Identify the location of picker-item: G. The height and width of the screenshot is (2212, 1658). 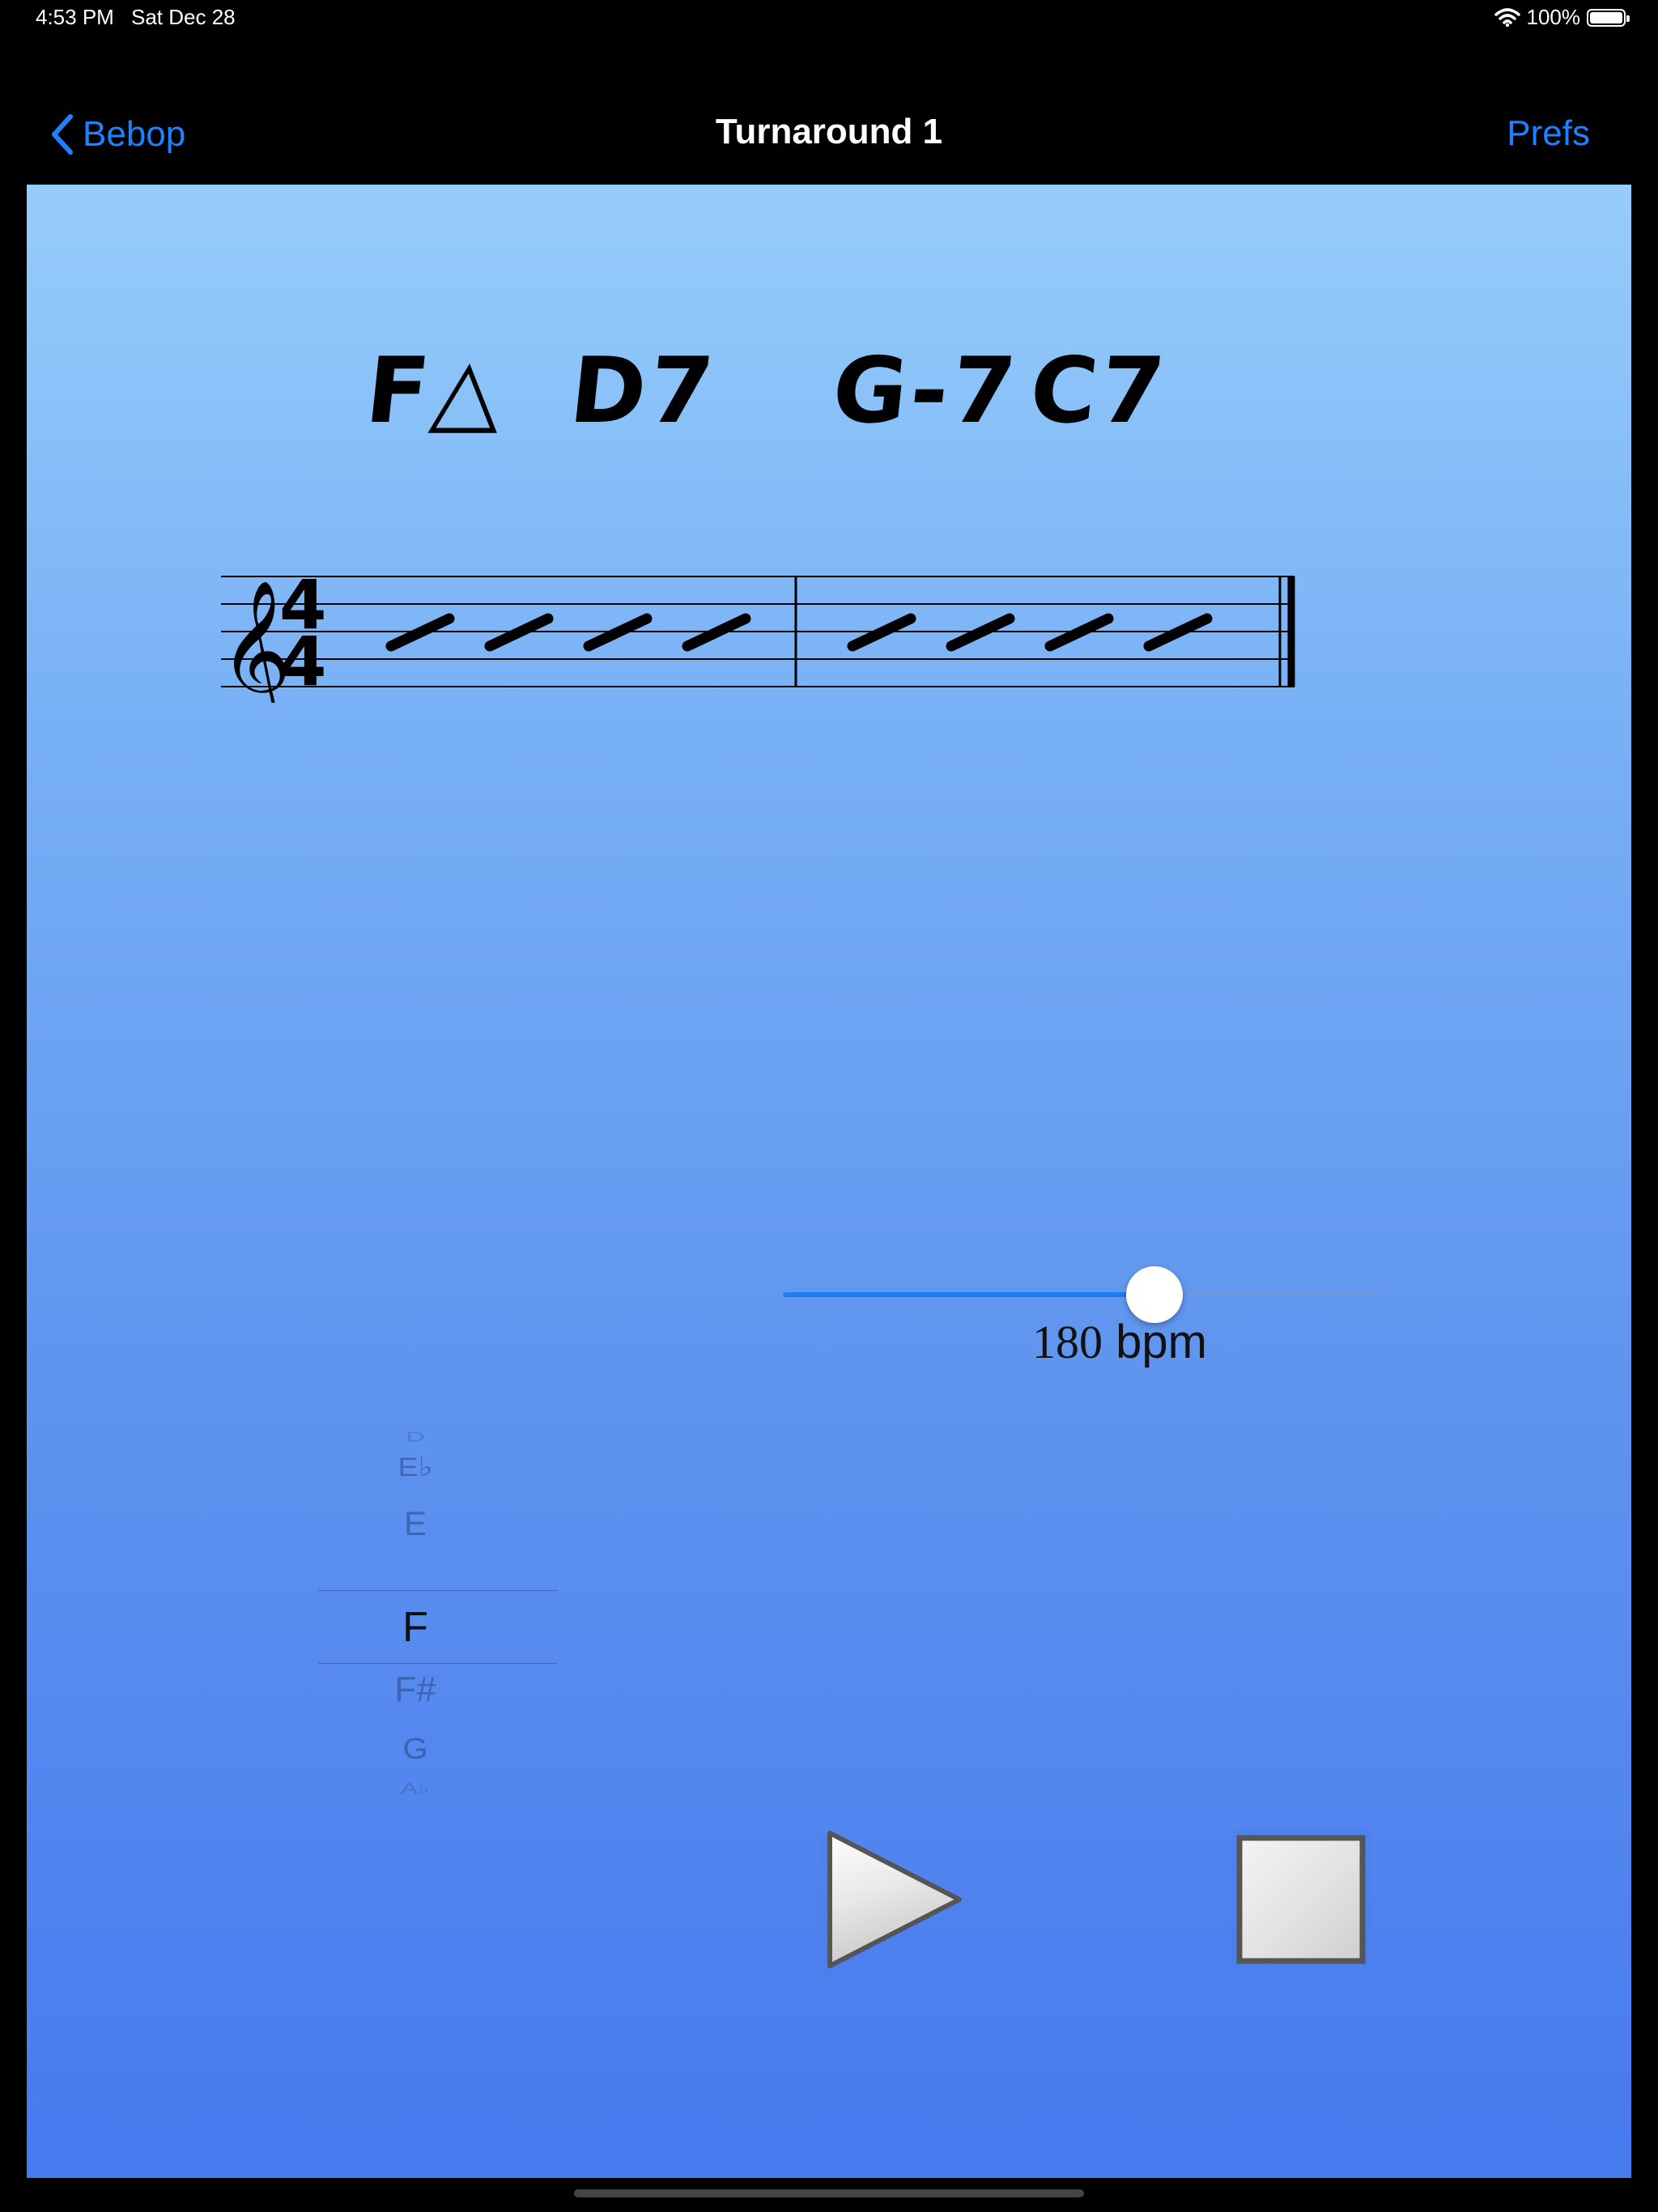
(415, 1749).